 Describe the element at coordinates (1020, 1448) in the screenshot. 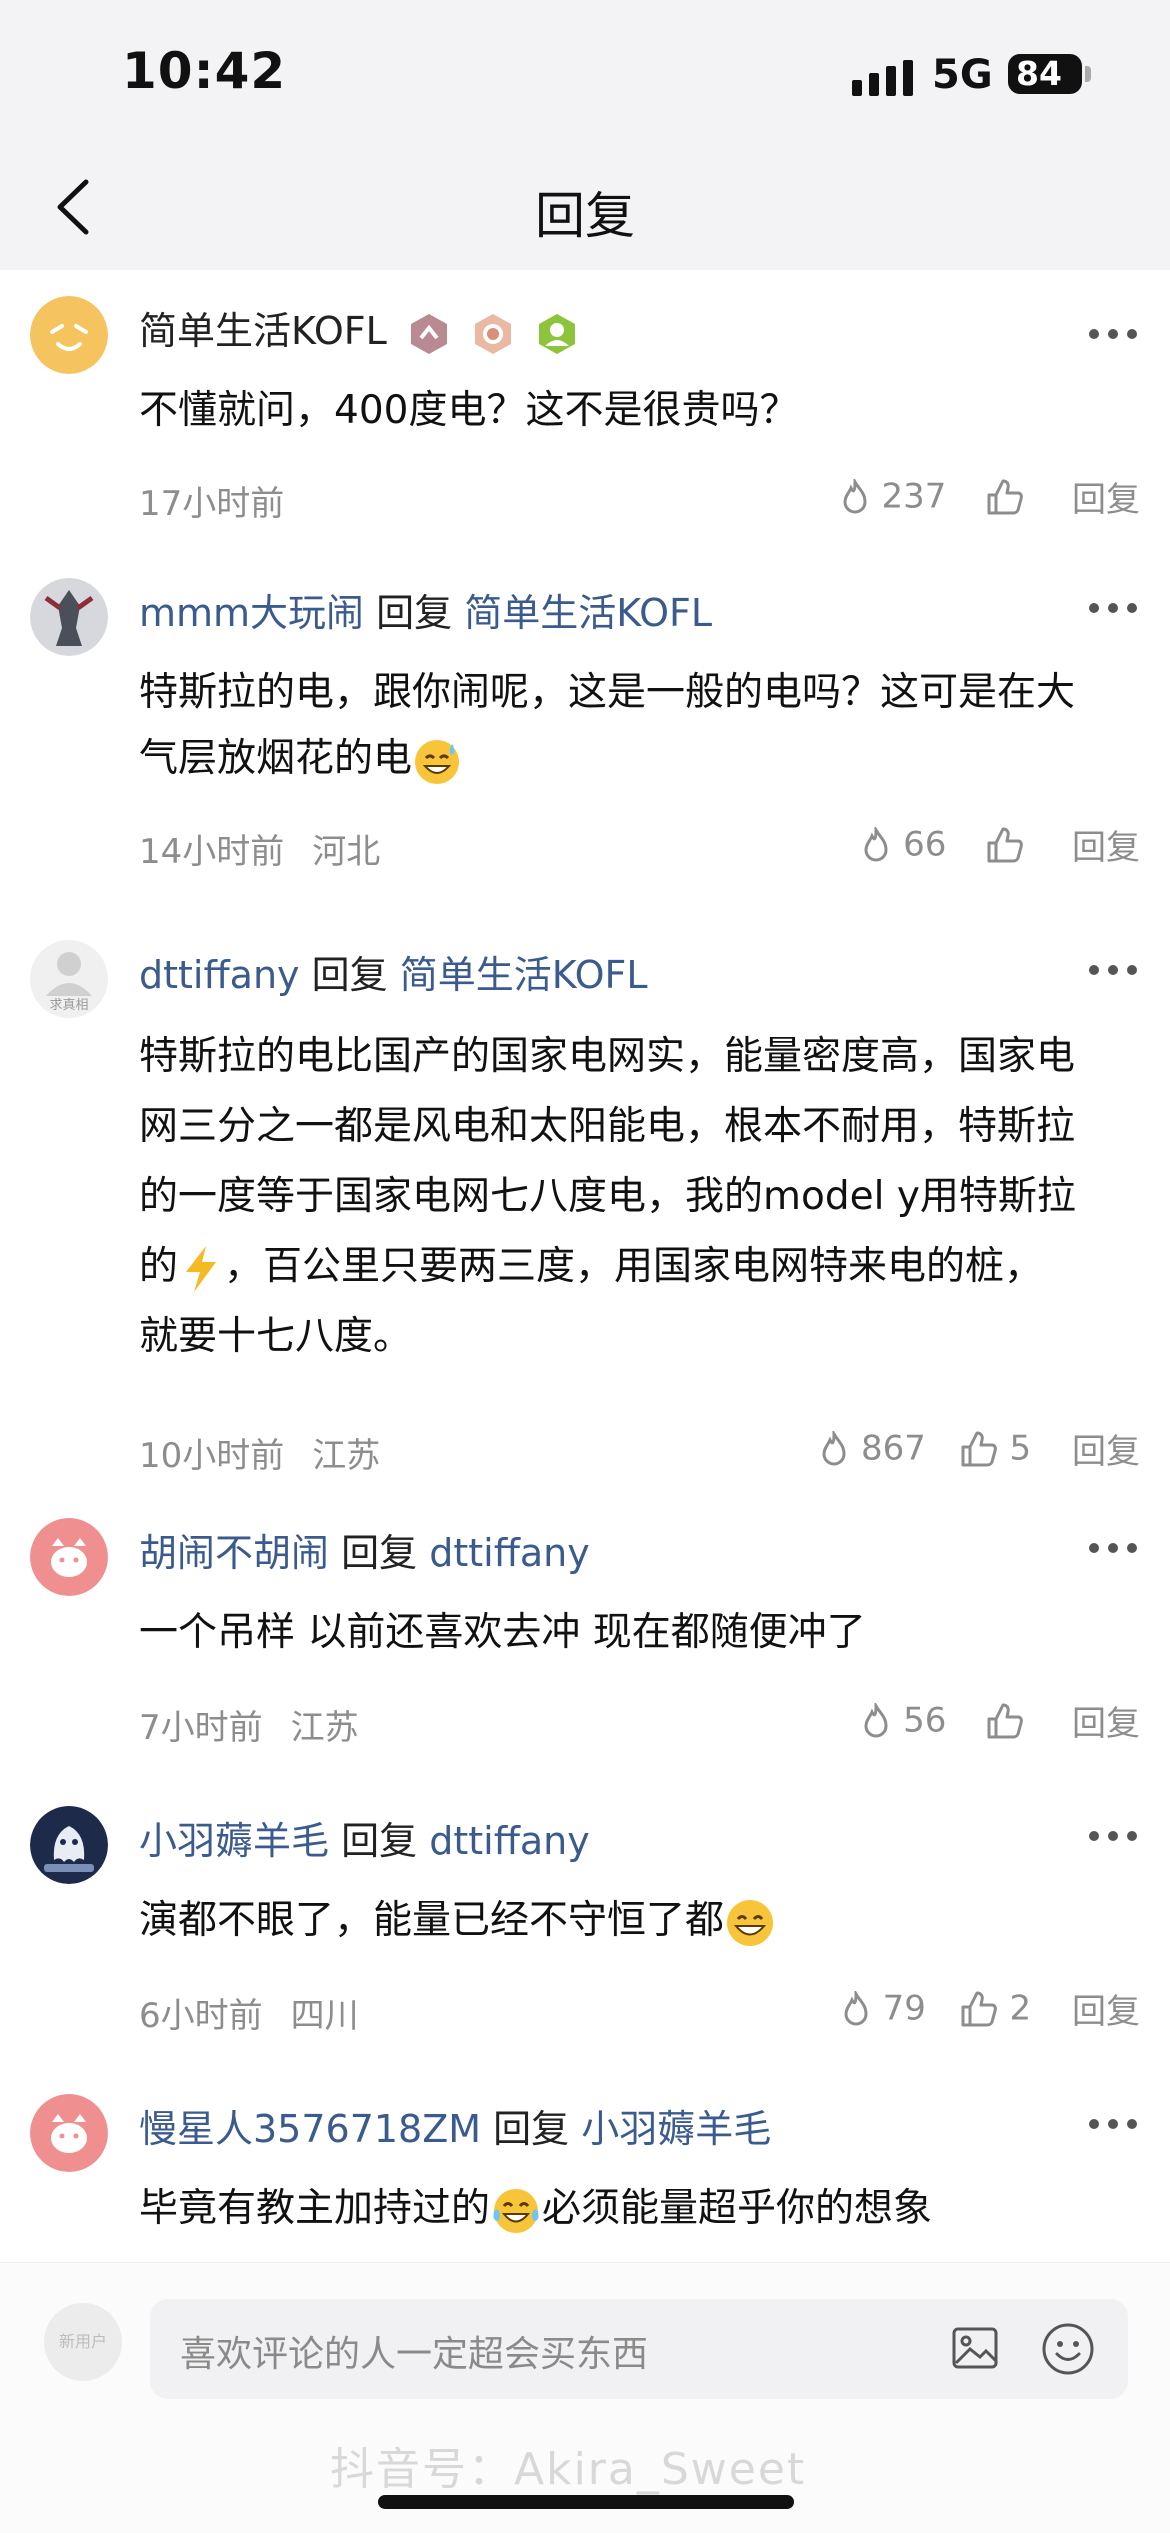

I see `like-count: 5` at that location.